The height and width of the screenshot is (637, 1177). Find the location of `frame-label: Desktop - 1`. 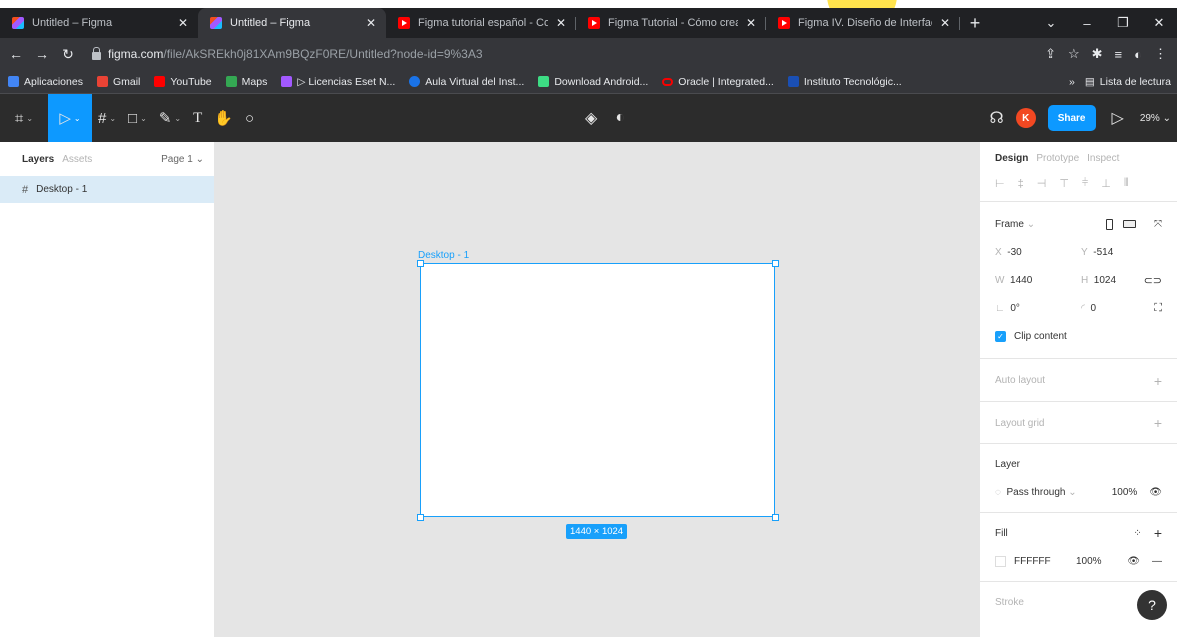

frame-label: Desktop - 1 is located at coordinates (443, 255).